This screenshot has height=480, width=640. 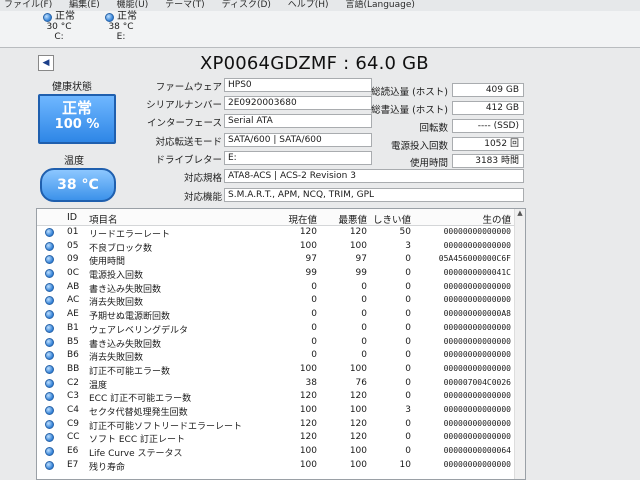 I want to click on attribute-id: 09, so click(x=73, y=259).